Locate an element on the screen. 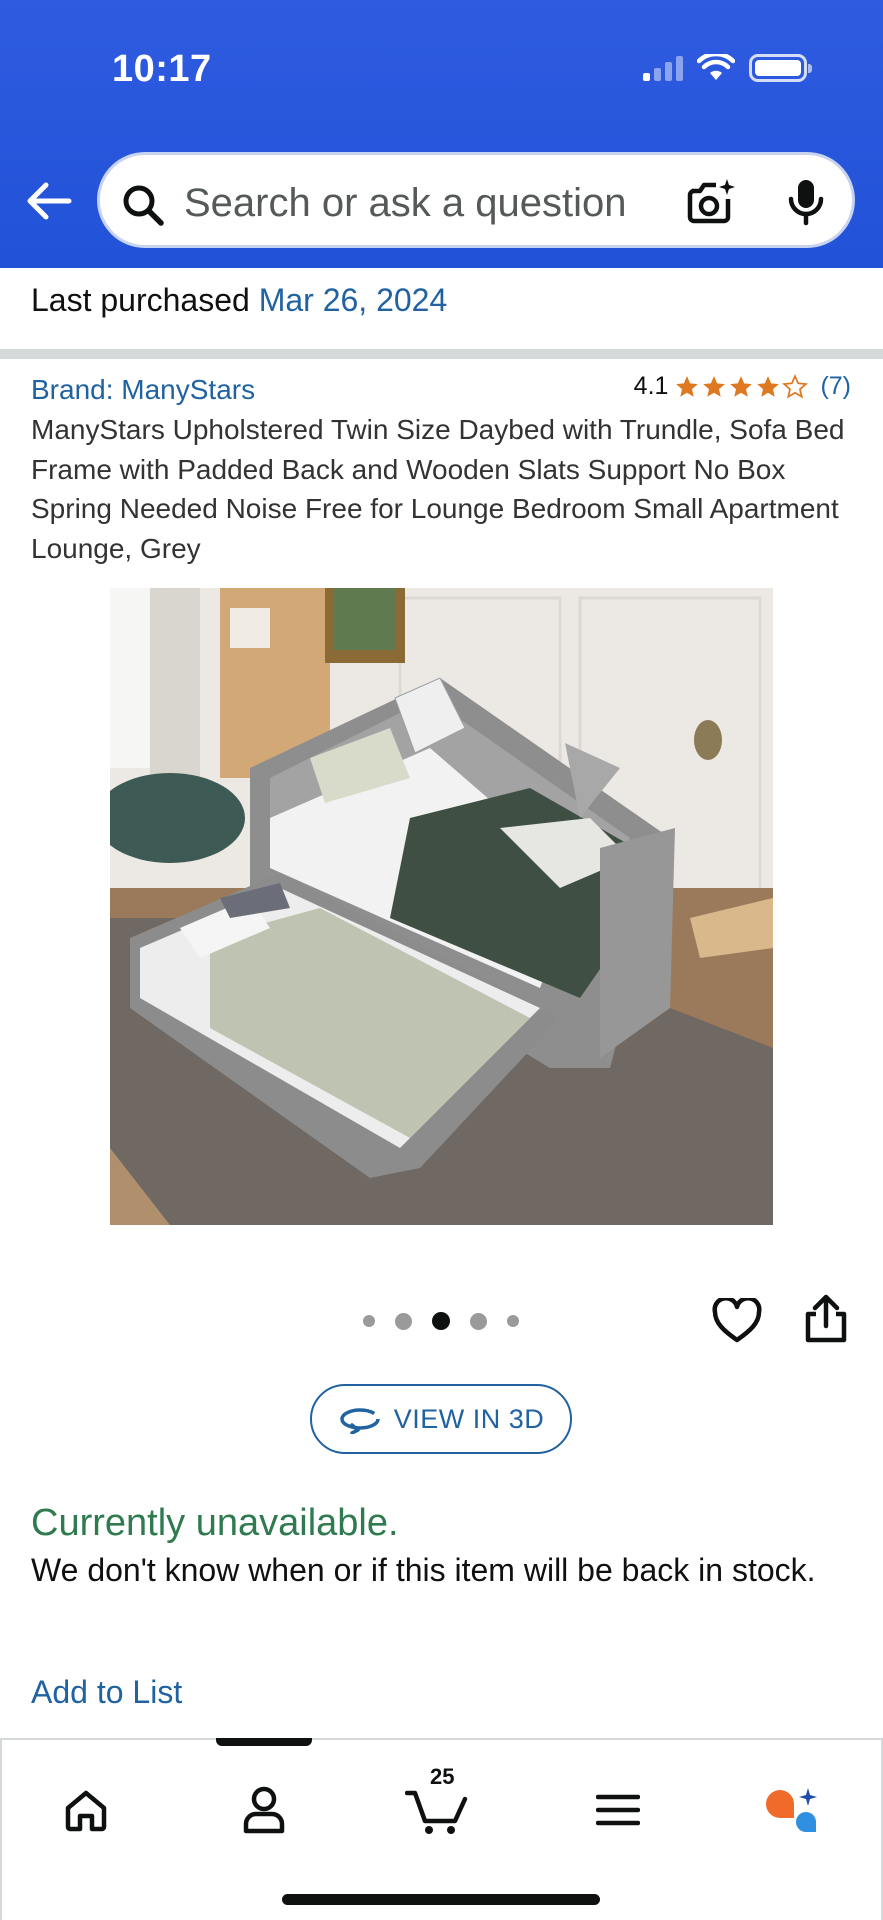 This screenshot has width=883, height=1920. bottom-navigation: 25 is located at coordinates (441, 1829).